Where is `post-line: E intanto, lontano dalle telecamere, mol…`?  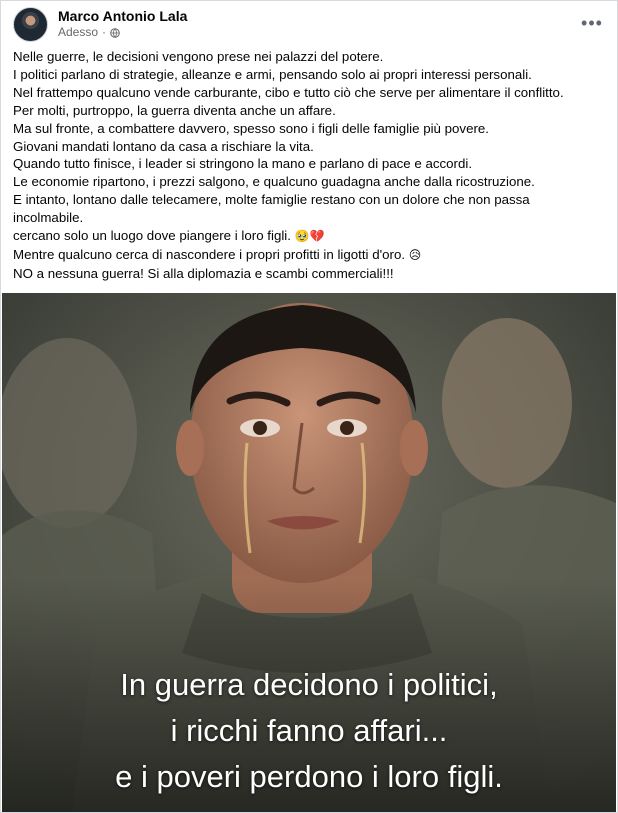 post-line: E intanto, lontano dalle telecamere, mol… is located at coordinates (271, 209).